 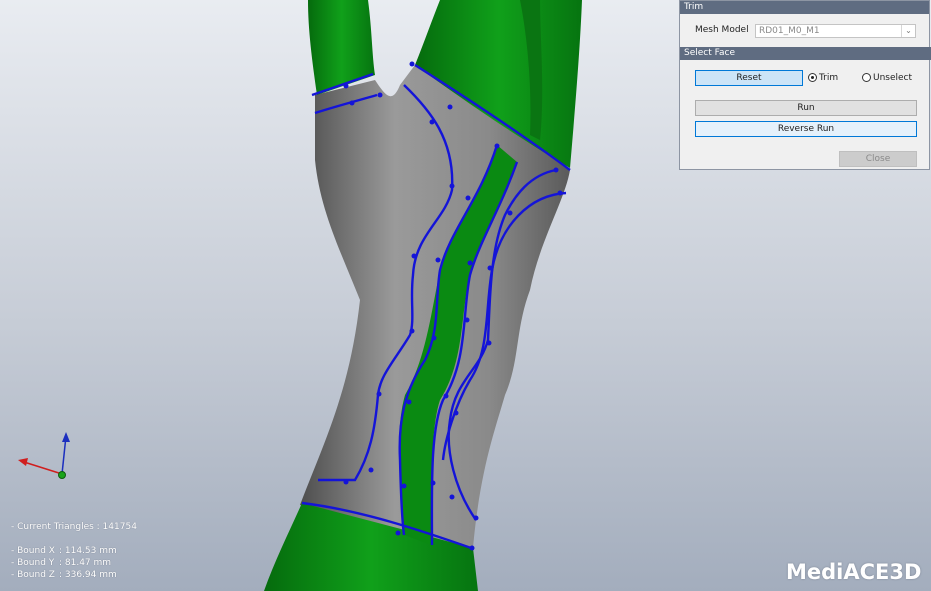 What do you see at coordinates (44, 455) in the screenshot?
I see `axis-triad` at bounding box center [44, 455].